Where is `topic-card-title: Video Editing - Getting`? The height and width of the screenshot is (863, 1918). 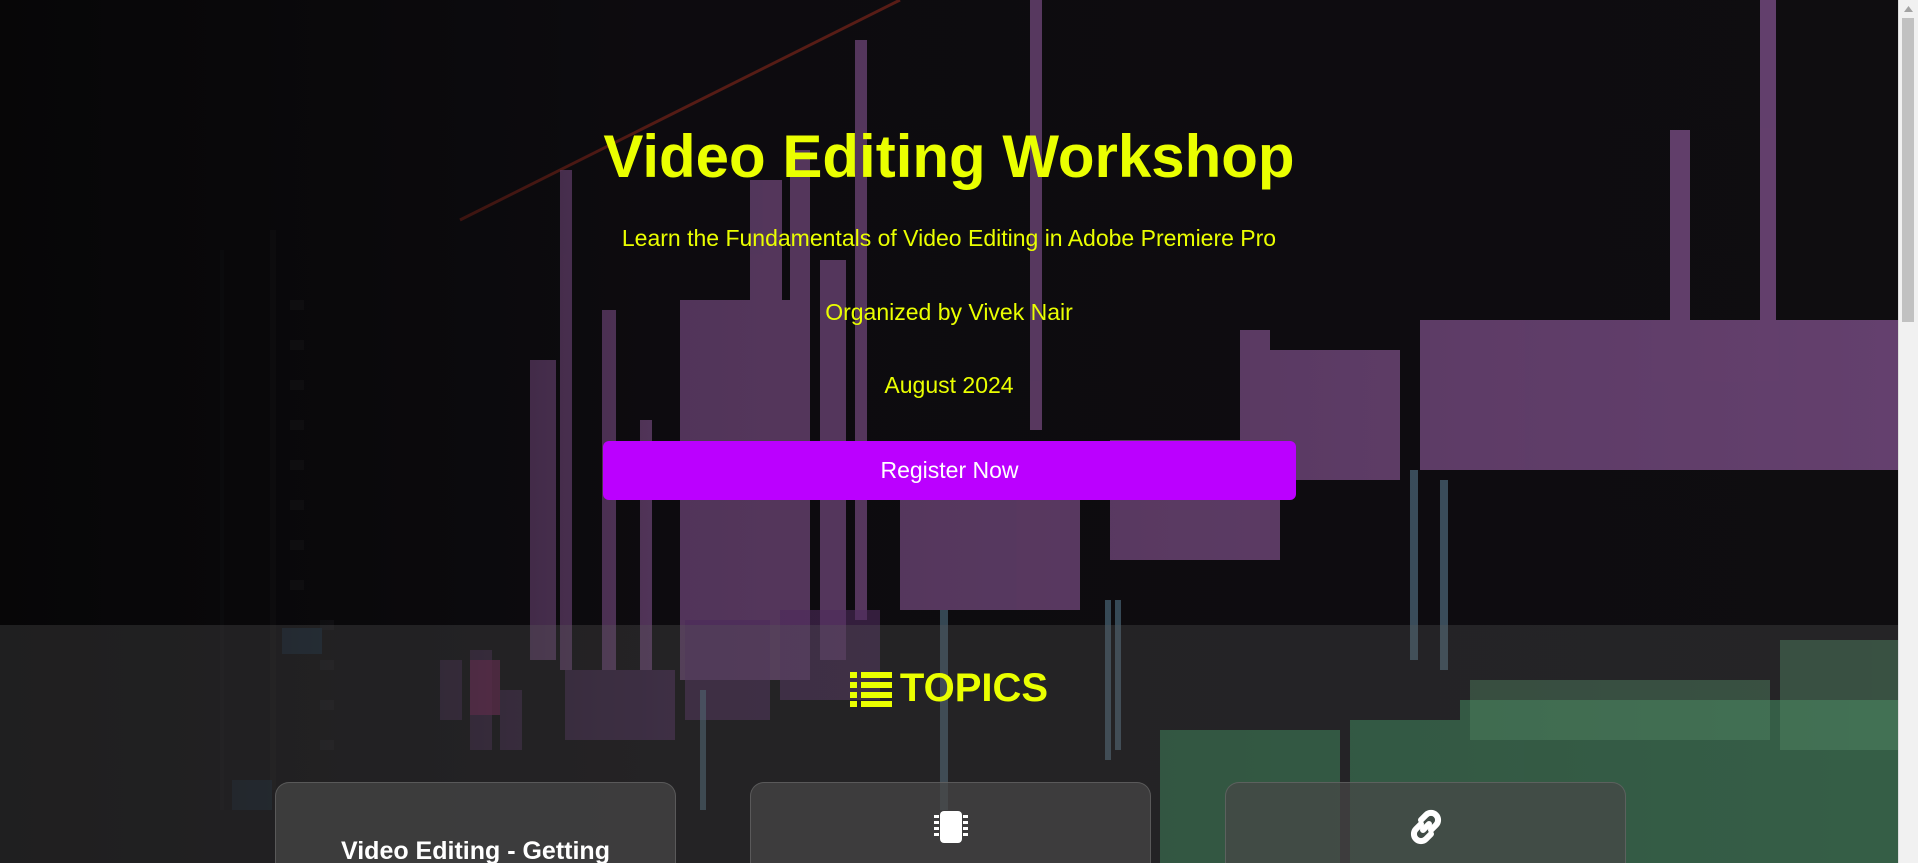 topic-card-title: Video Editing - Getting is located at coordinates (475, 850).